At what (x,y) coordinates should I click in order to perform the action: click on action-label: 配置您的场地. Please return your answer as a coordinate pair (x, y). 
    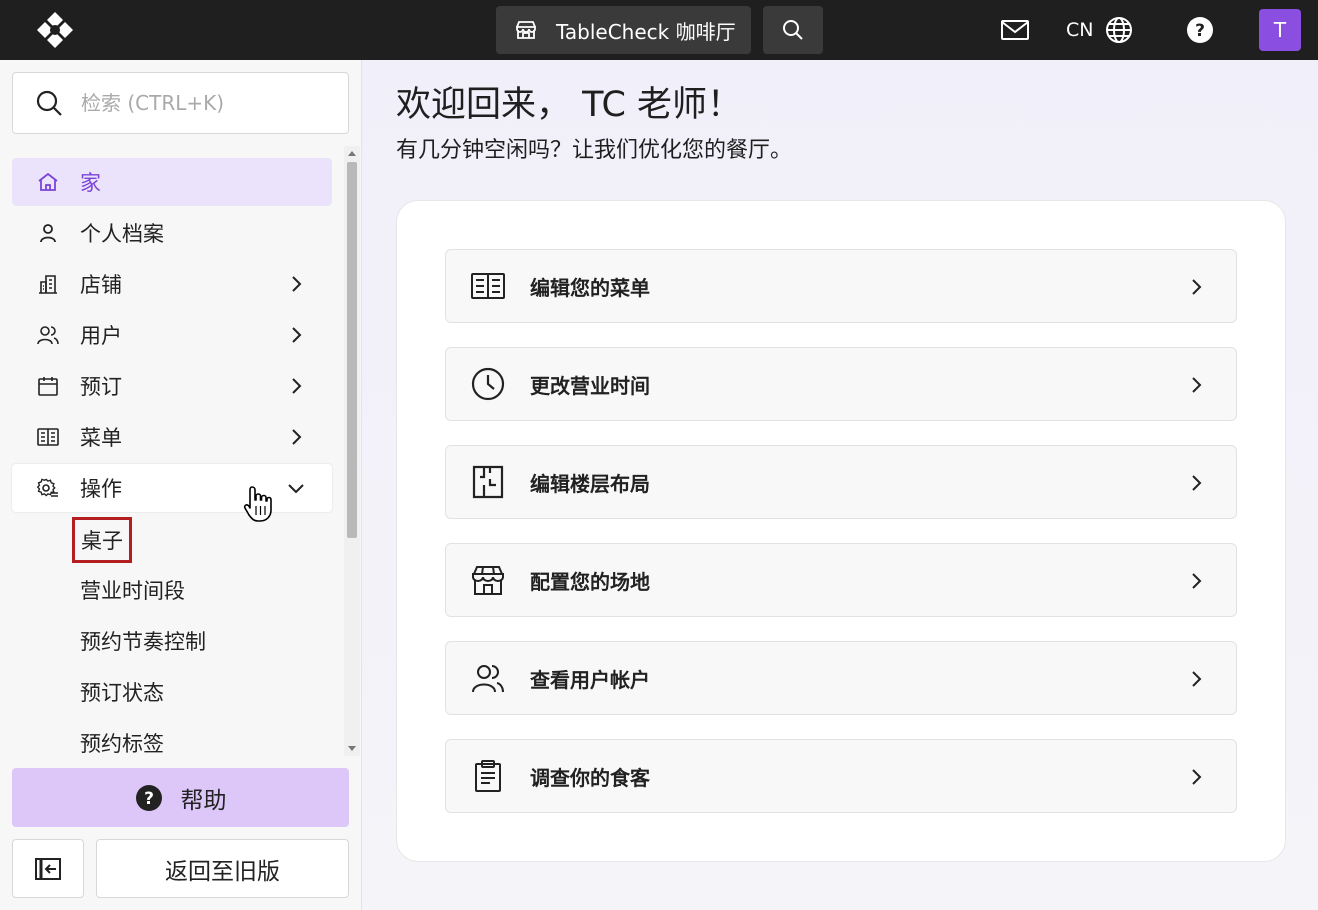
    Looking at the image, I should click on (590, 581).